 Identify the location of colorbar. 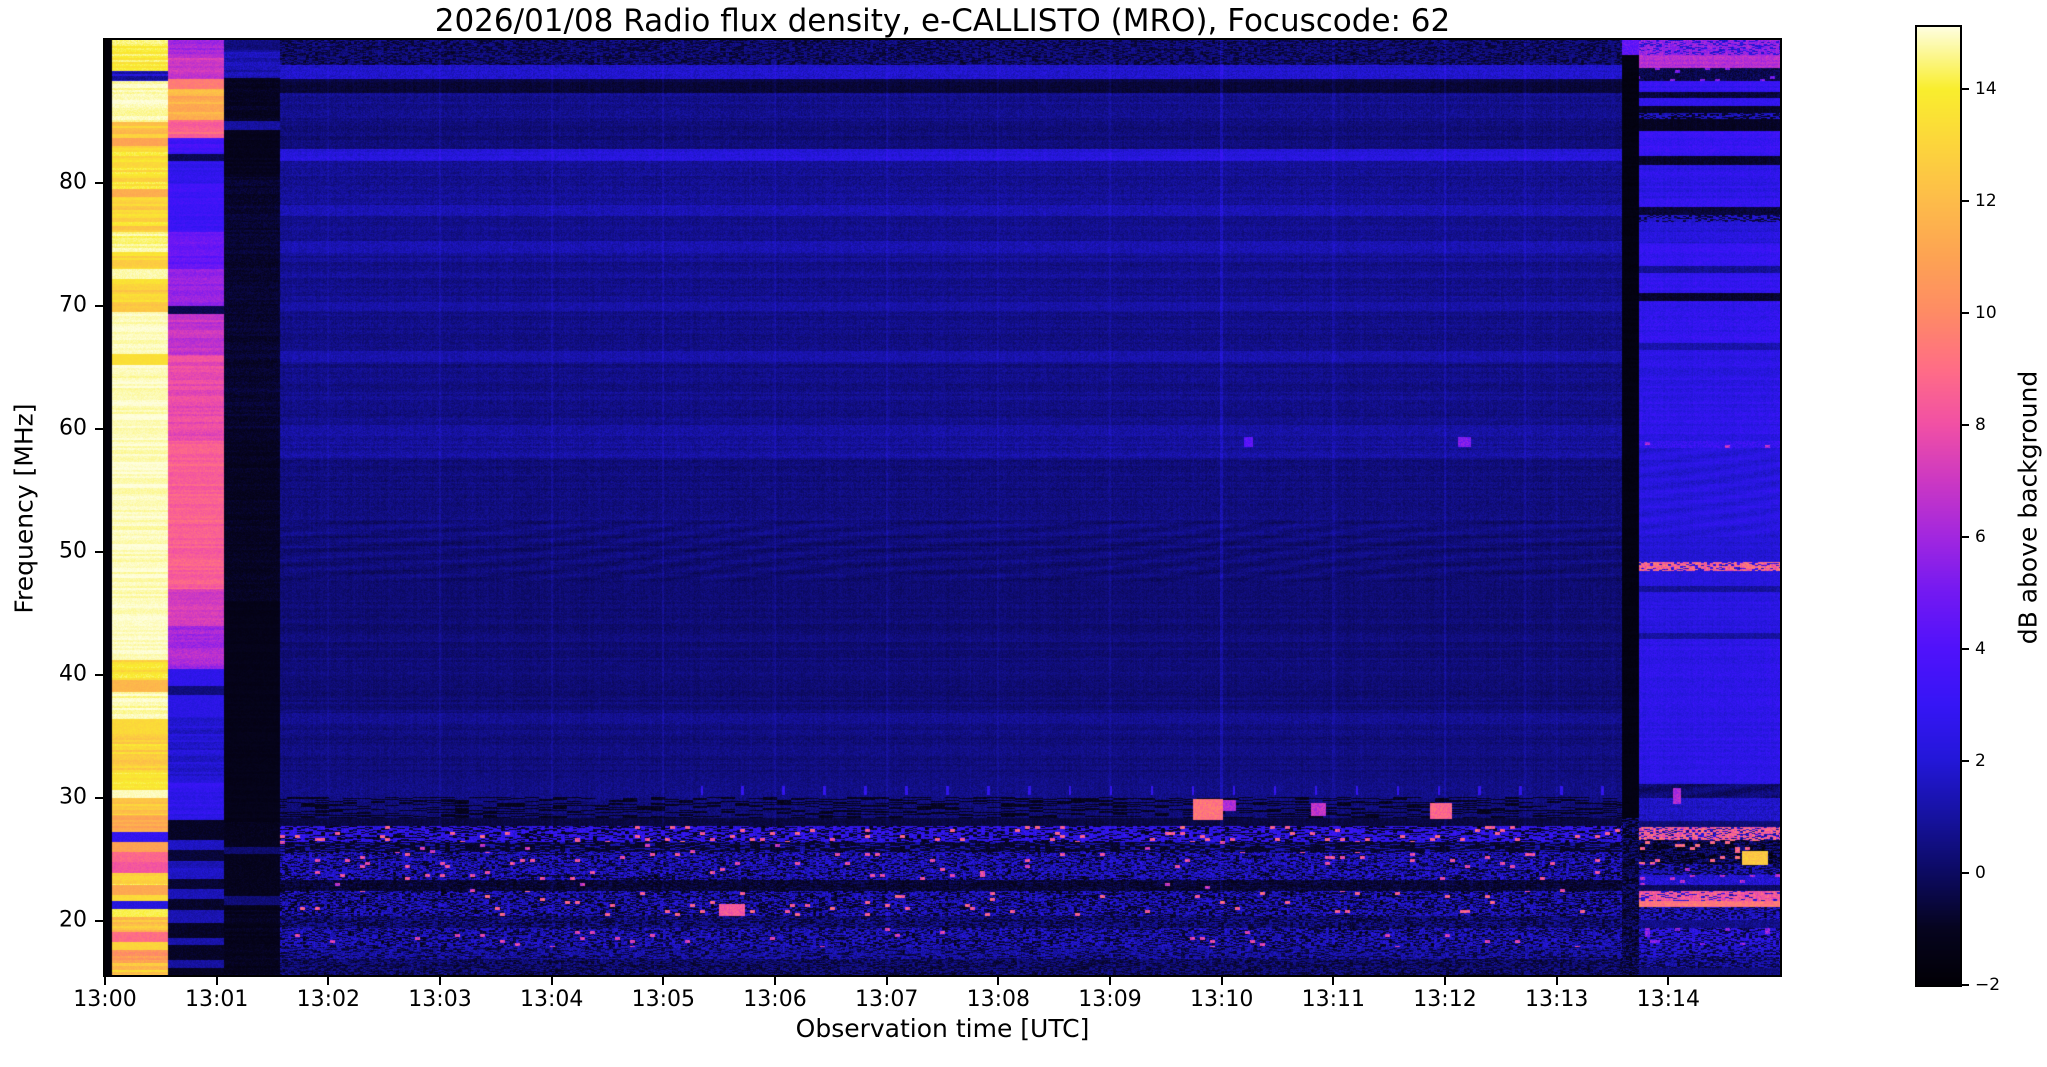
(1938, 506).